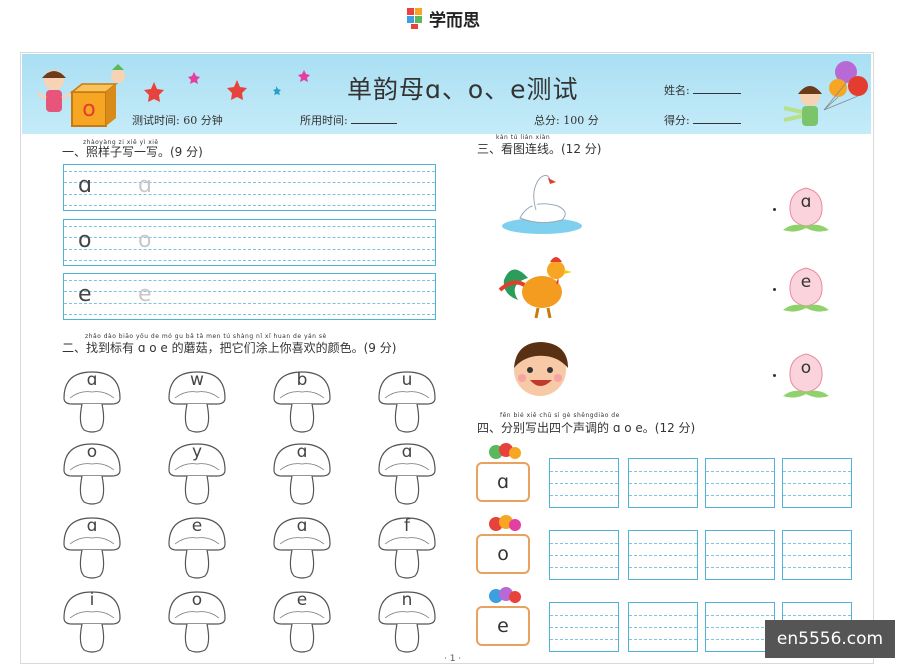  What do you see at coordinates (85, 294) in the screenshot?
I see `example-letter: e` at bounding box center [85, 294].